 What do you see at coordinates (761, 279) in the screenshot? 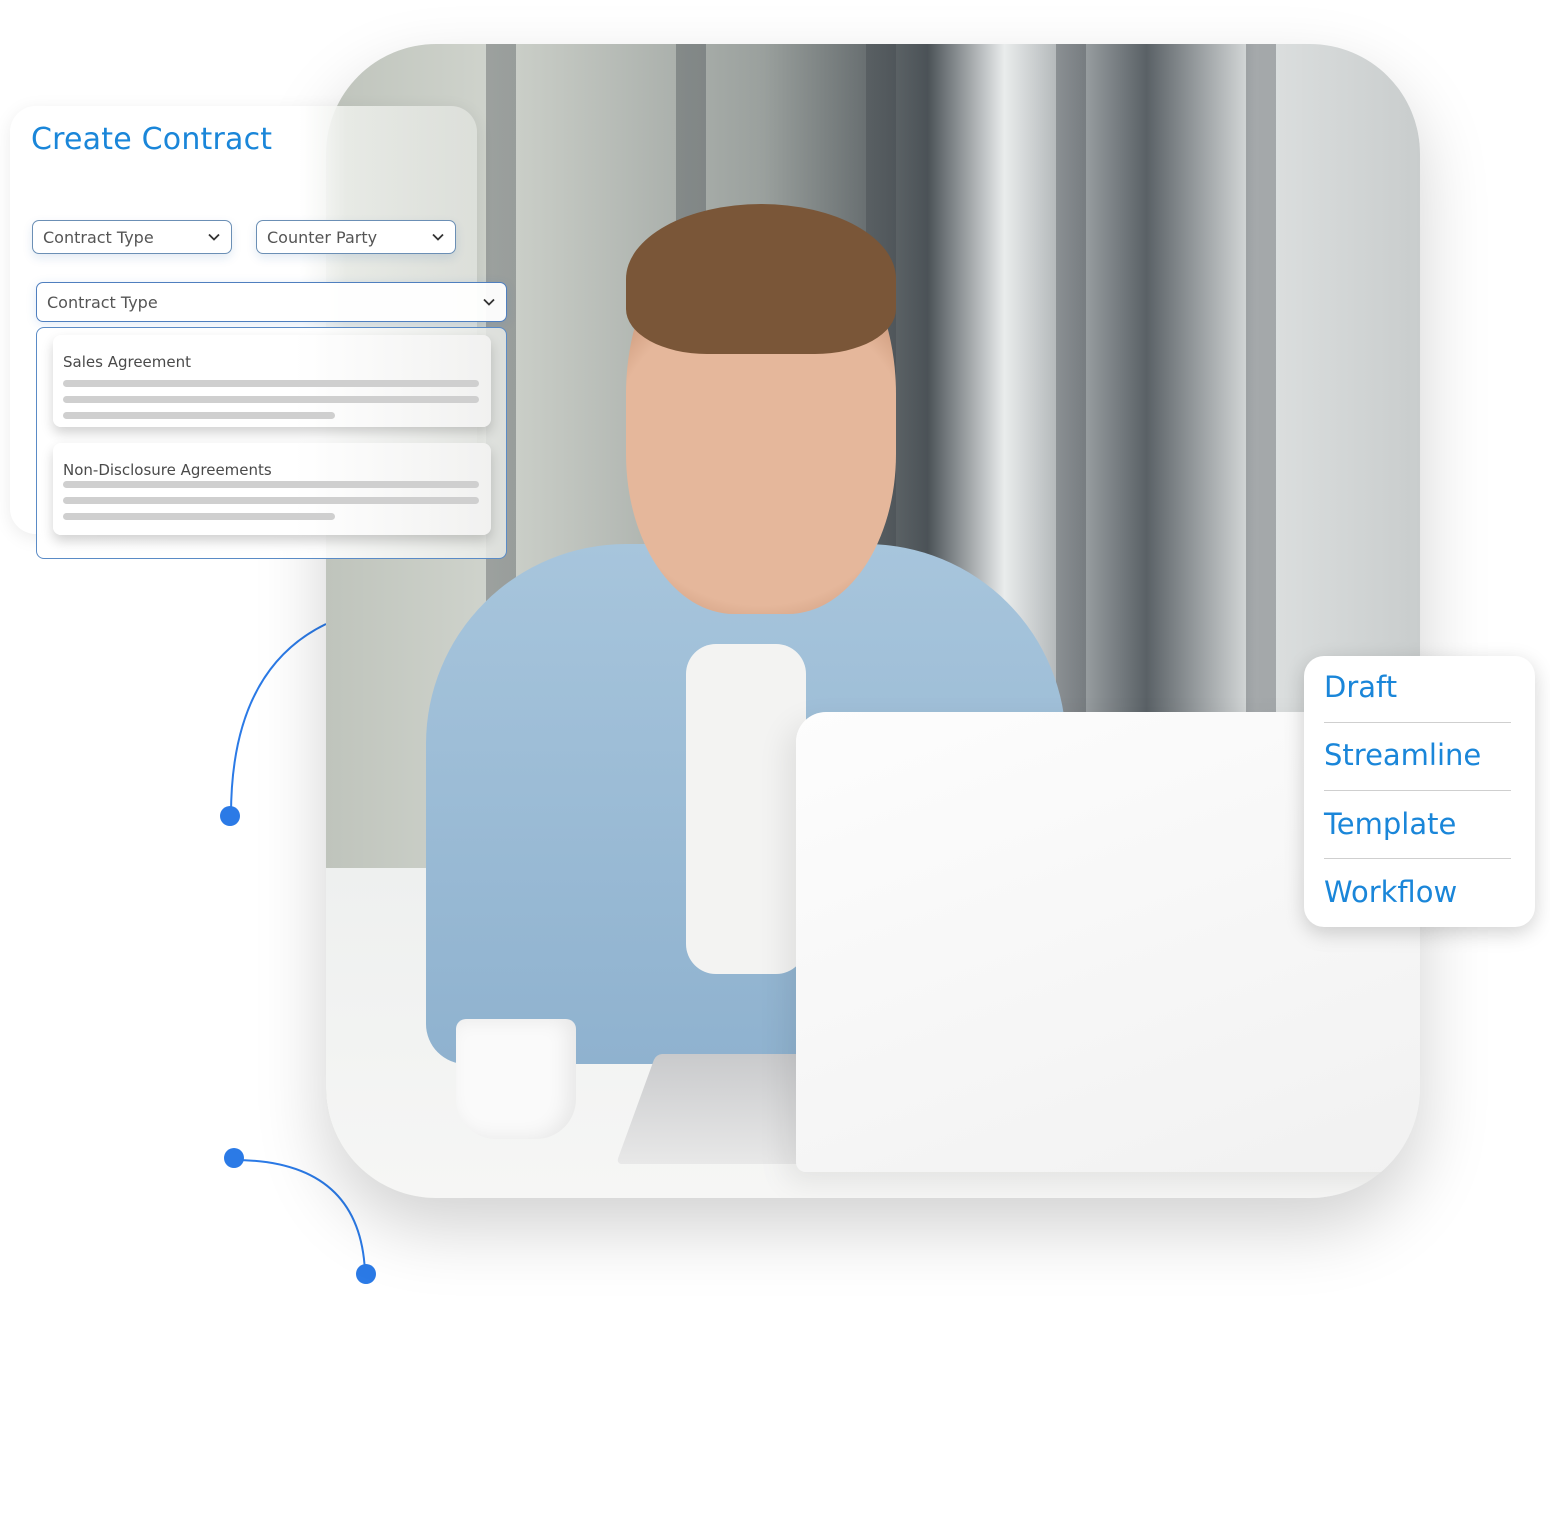
I see `photo-person-hair` at bounding box center [761, 279].